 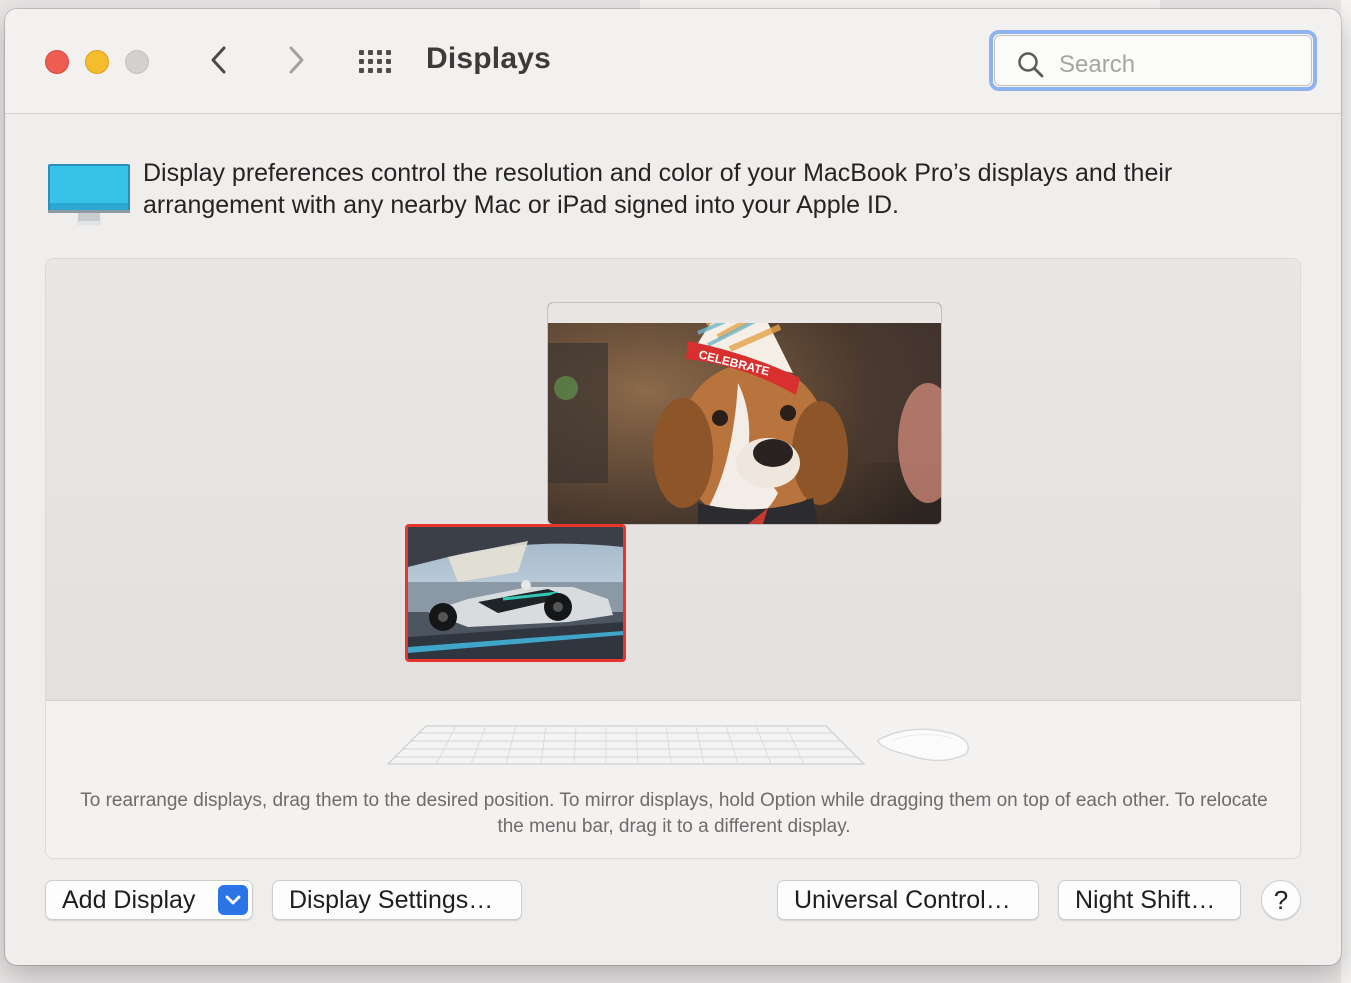 I want to click on window-title: Displays, so click(x=488, y=58).